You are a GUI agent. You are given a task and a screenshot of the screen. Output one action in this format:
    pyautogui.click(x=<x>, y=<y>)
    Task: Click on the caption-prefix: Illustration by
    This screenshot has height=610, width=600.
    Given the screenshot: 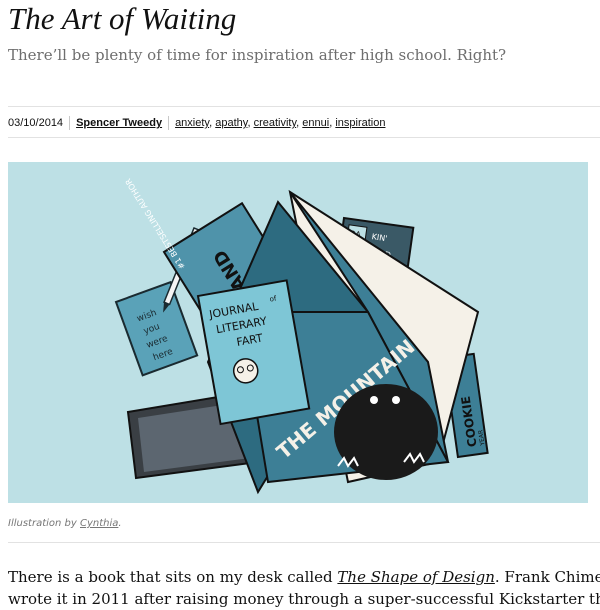 What is the action you would take?
    pyautogui.click(x=44, y=523)
    